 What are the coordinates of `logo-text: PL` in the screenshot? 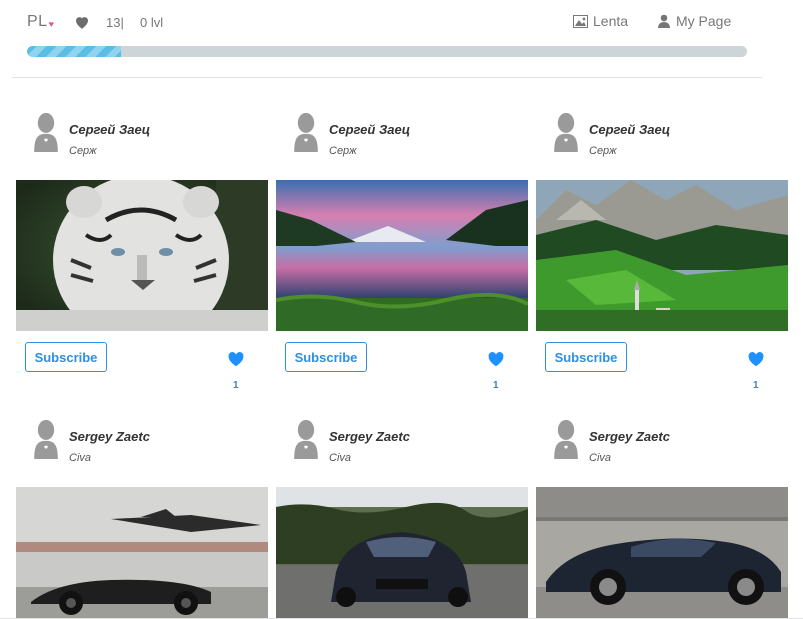 It's located at (37, 21).